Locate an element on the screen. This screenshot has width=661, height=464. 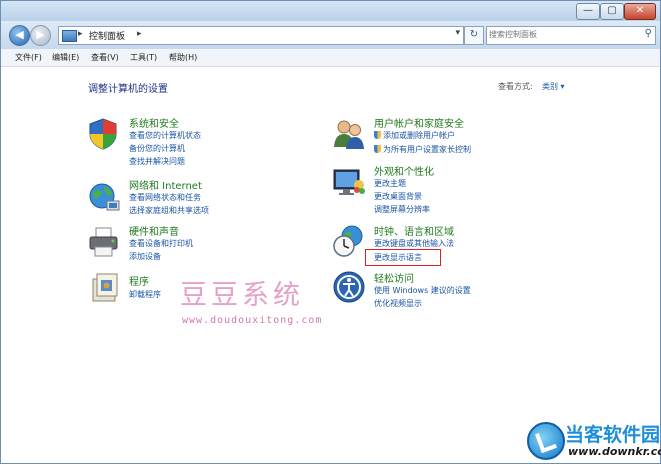
arrow-right-icon: ▶ is located at coordinates (40, 34).